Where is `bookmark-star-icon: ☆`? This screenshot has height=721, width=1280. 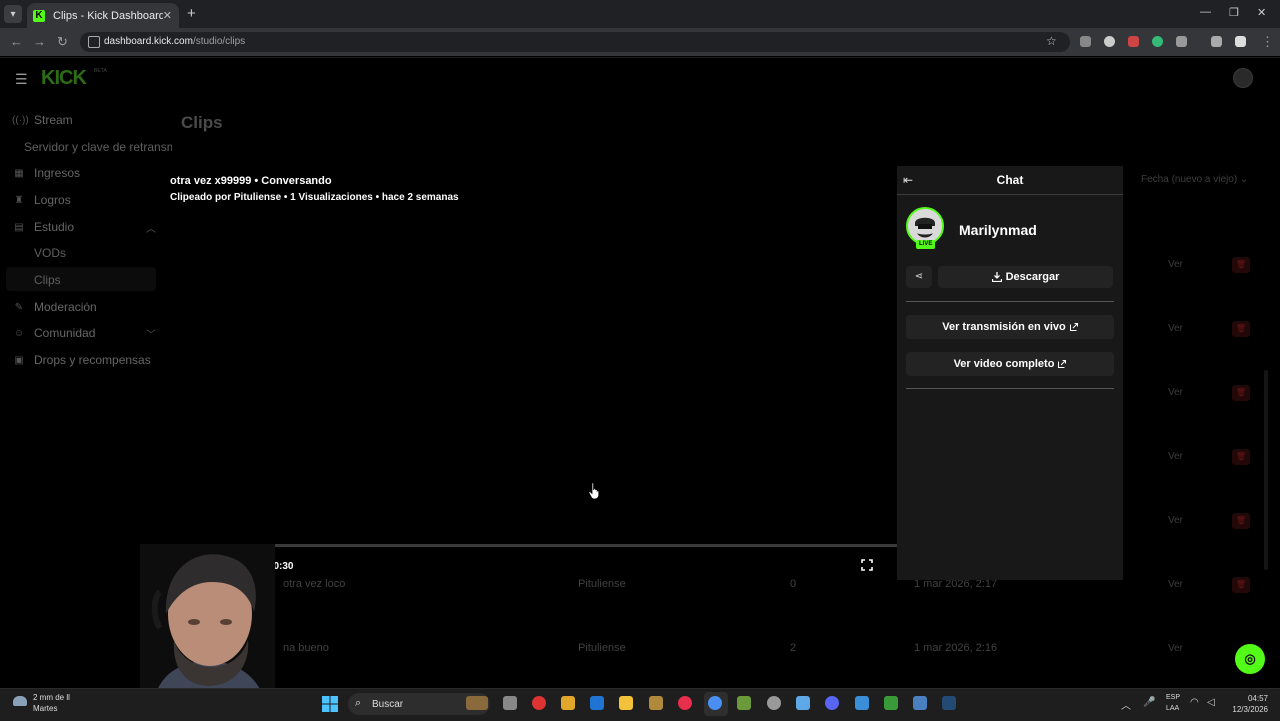
bookmark-star-icon: ☆ is located at coordinates (1051, 41).